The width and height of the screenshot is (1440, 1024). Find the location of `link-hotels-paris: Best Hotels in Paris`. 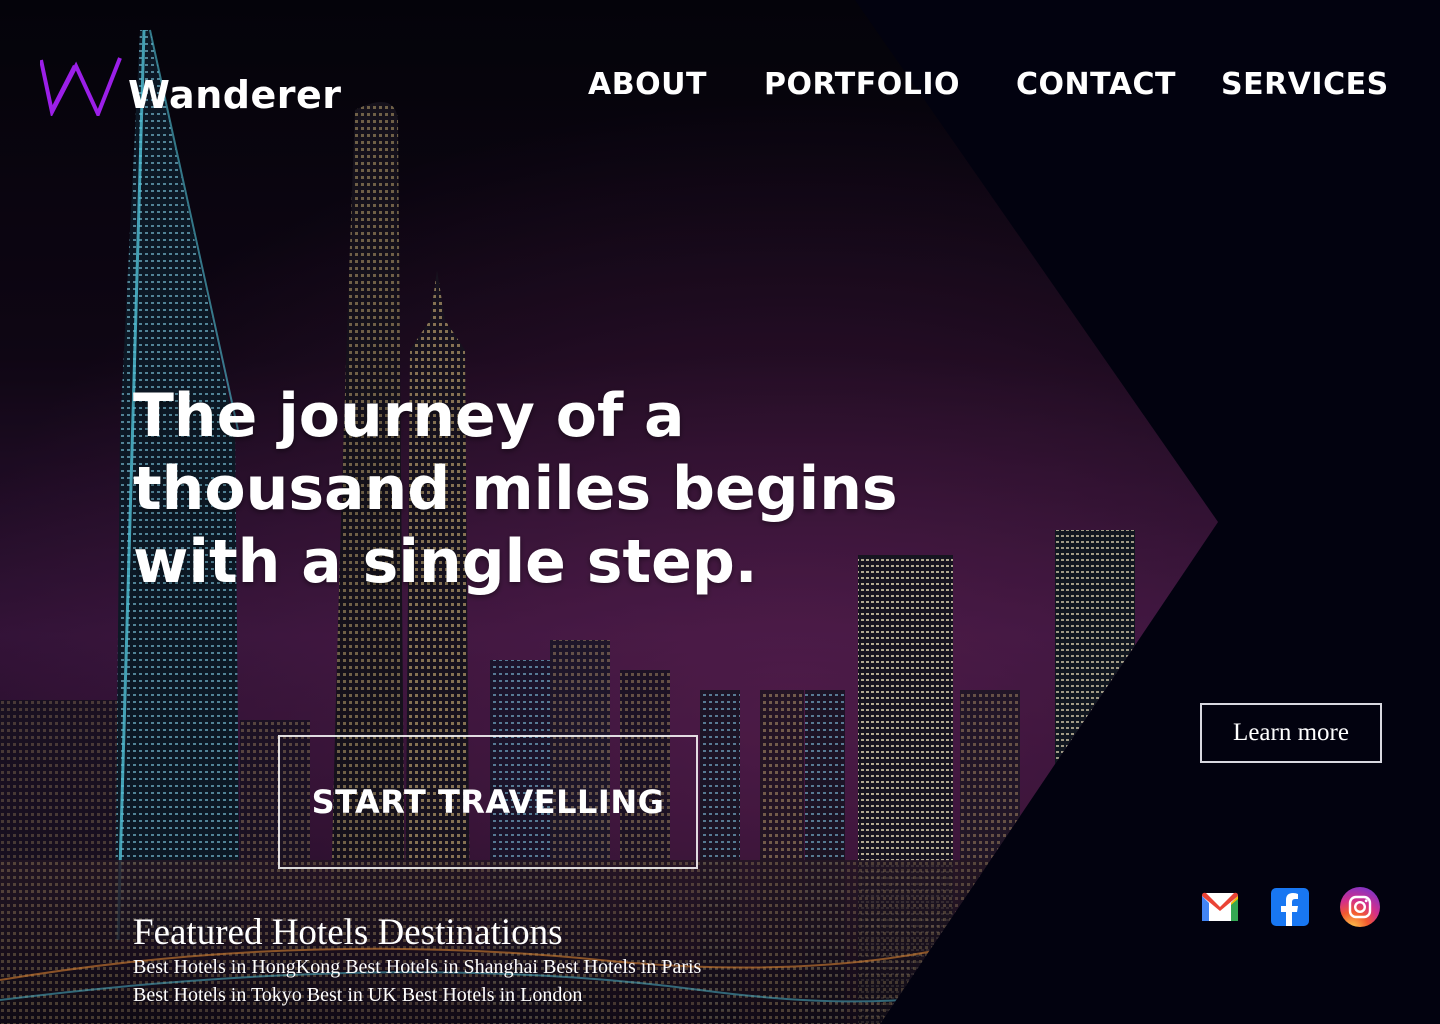

link-hotels-paris: Best Hotels in Paris is located at coordinates (622, 967).